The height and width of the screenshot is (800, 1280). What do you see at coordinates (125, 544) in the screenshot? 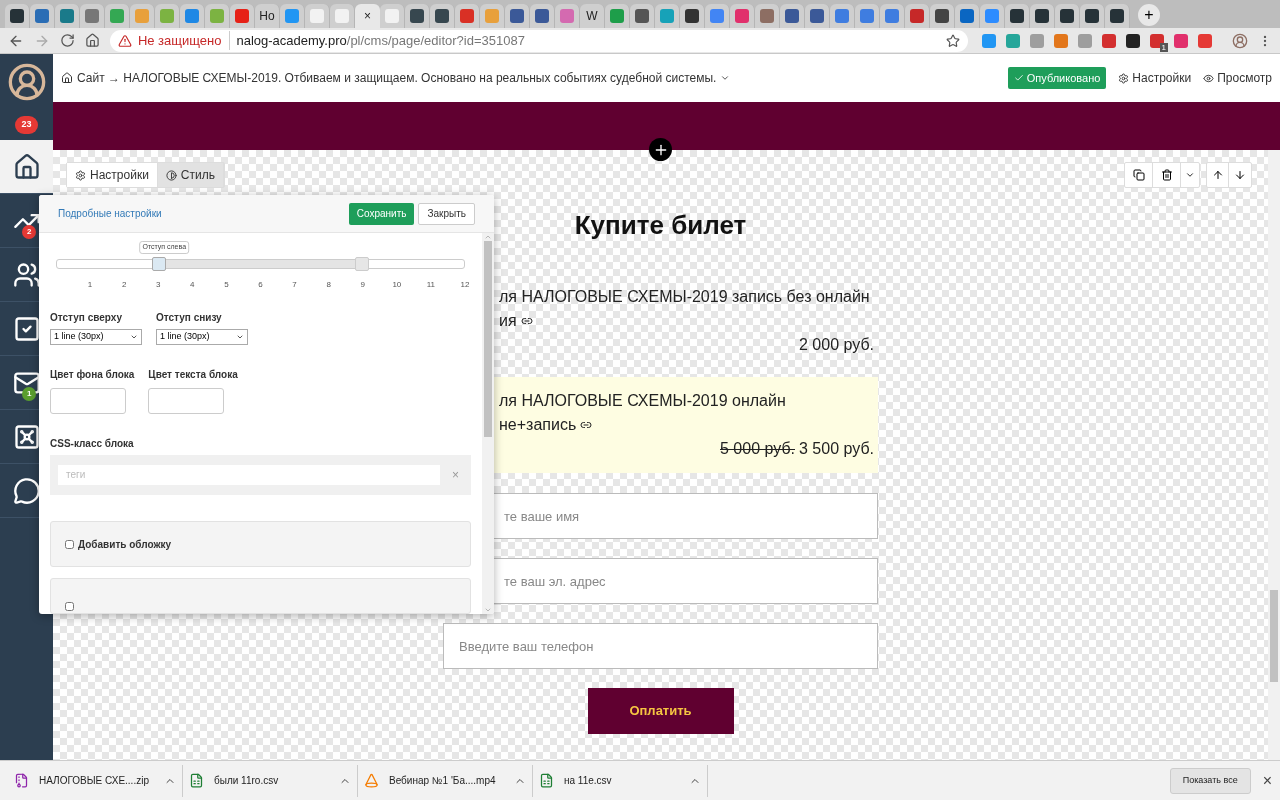
I see `cover-label: Добавить обложку` at bounding box center [125, 544].